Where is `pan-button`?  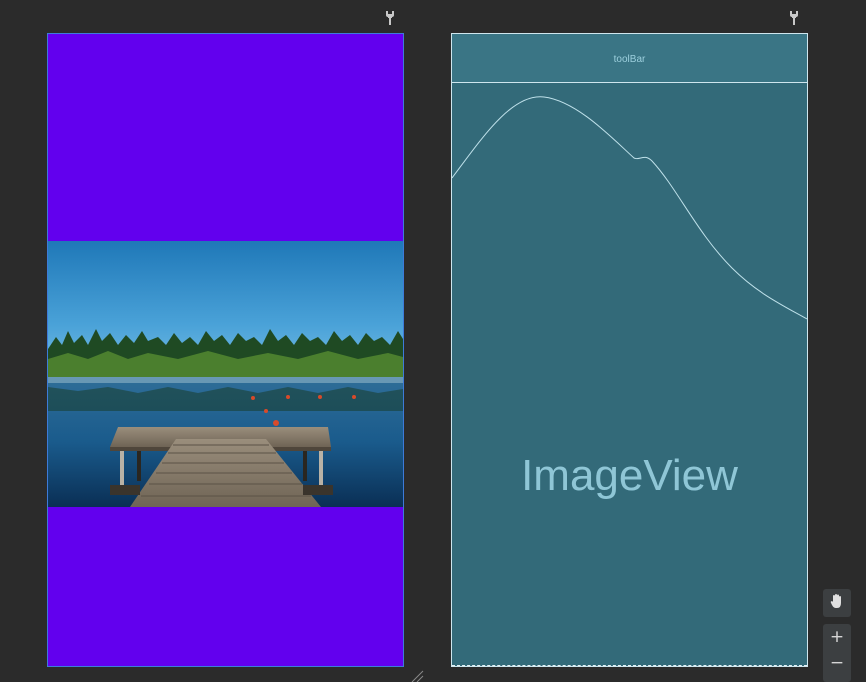 pan-button is located at coordinates (837, 603).